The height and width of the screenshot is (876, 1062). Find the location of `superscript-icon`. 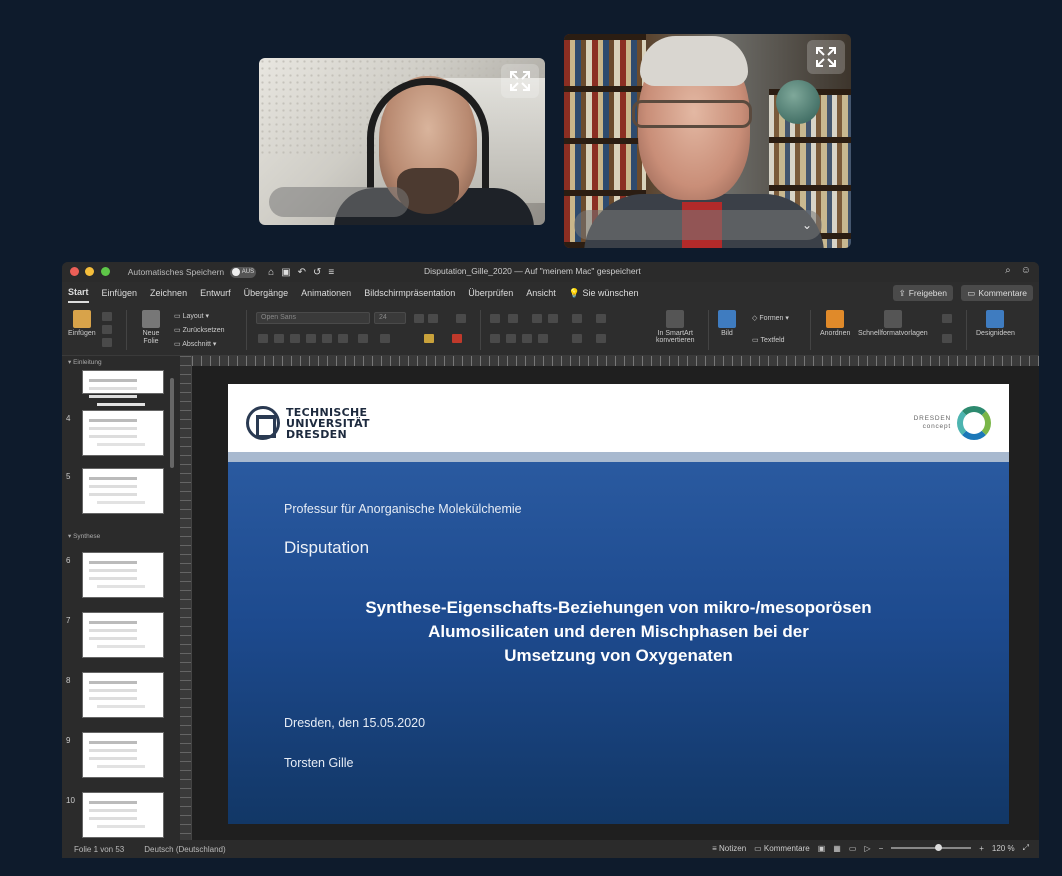

superscript-icon is located at coordinates (343, 338).